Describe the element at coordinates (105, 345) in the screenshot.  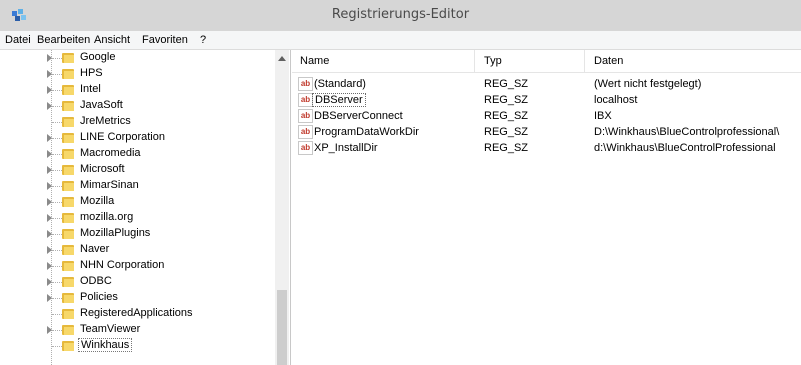
I see `tree-item-label: Winkhaus` at that location.